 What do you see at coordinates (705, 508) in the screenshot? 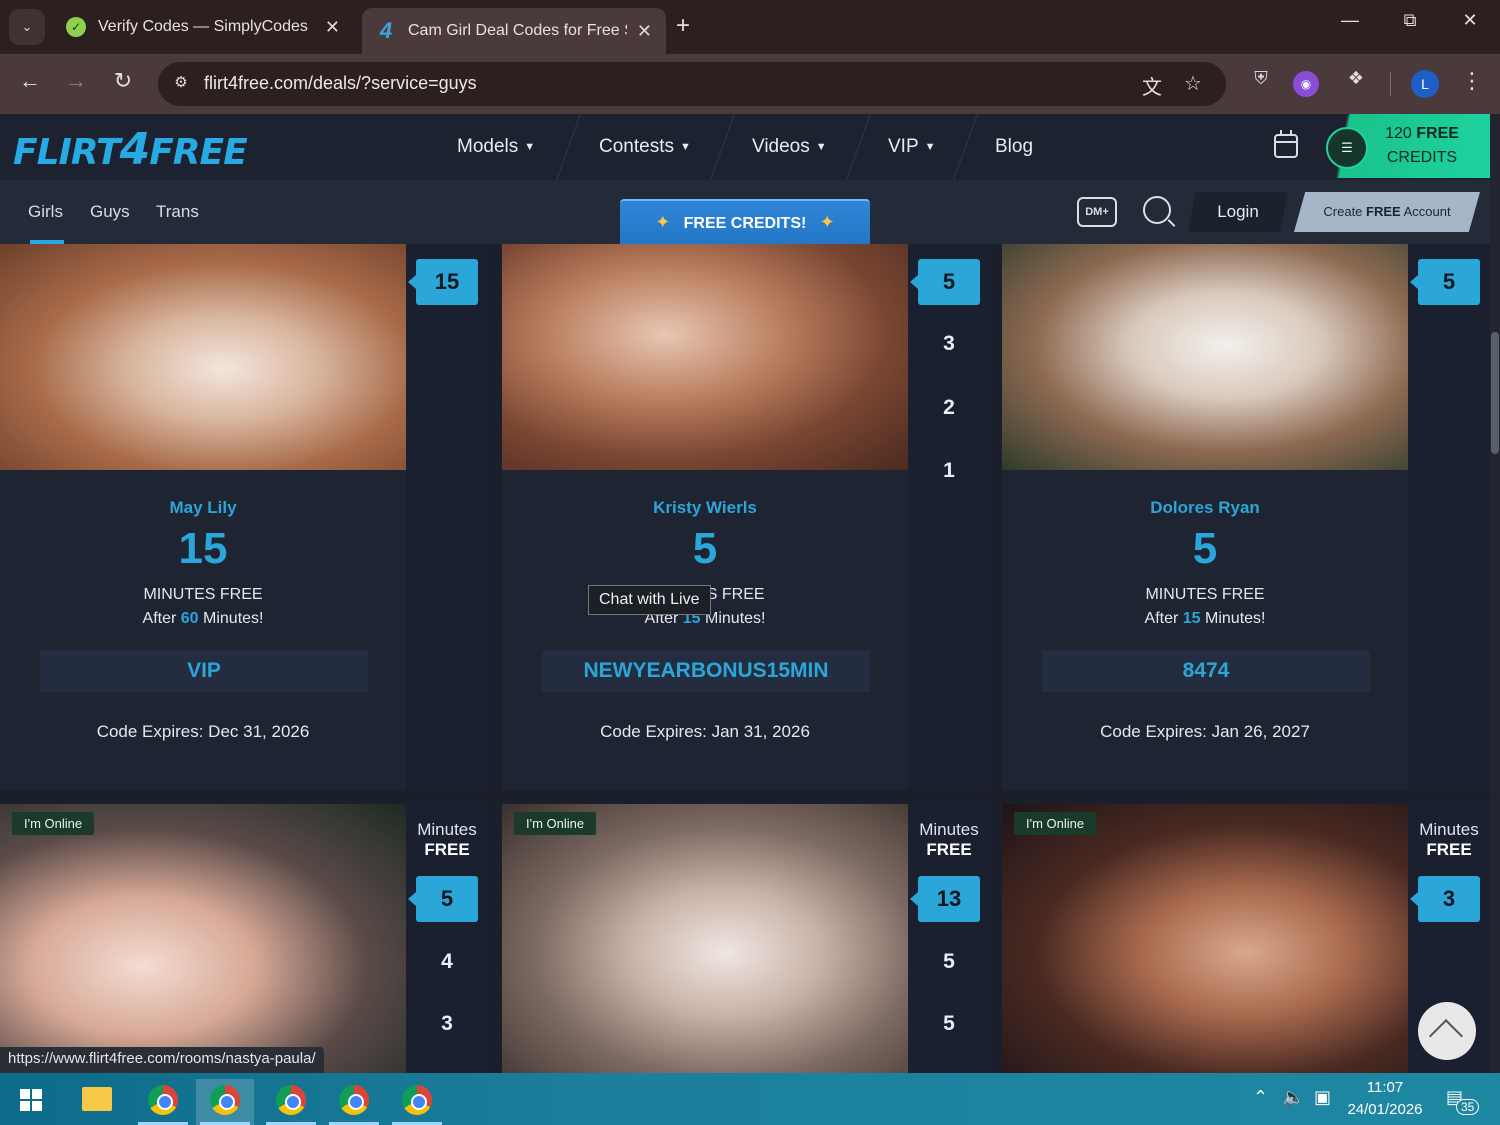
I see `model-name: Kristy Wierls` at bounding box center [705, 508].